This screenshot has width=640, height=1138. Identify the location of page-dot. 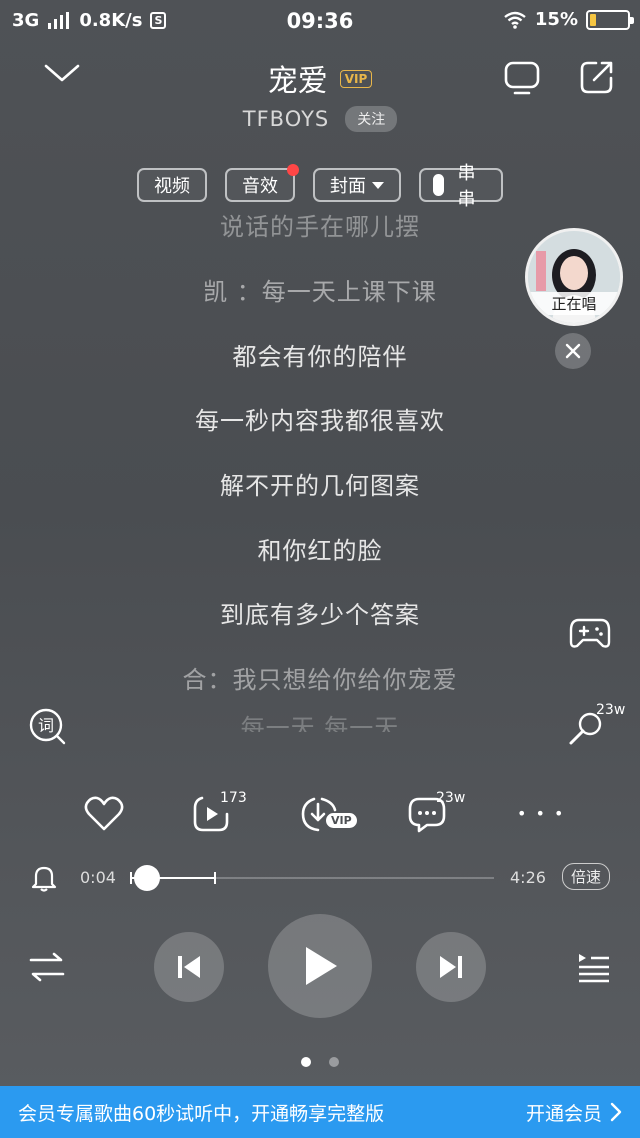
(334, 1062).